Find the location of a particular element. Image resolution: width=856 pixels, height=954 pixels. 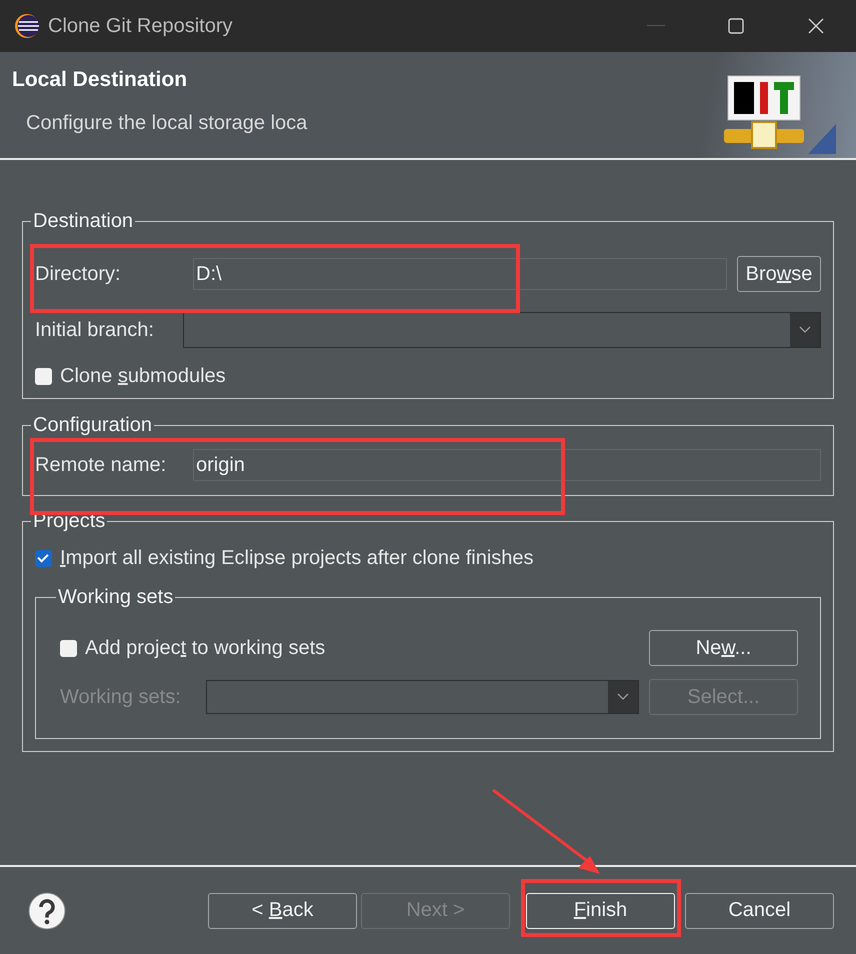

eclipse-logo-icon is located at coordinates (27, 26).